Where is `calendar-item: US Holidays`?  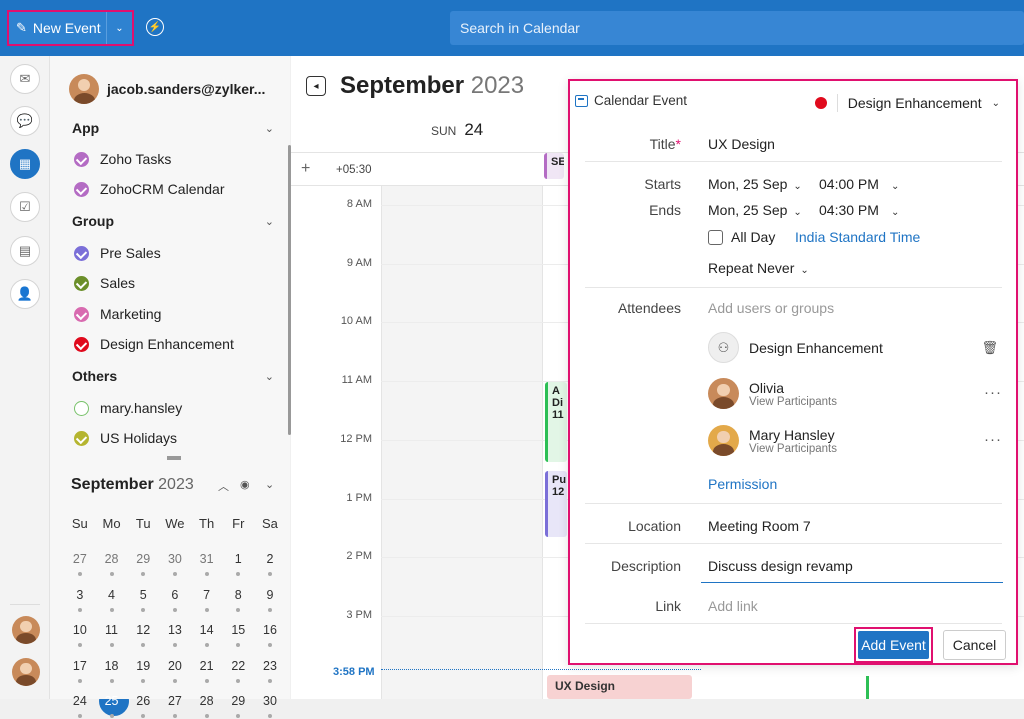 calendar-item: US Holidays is located at coordinates (125, 438).